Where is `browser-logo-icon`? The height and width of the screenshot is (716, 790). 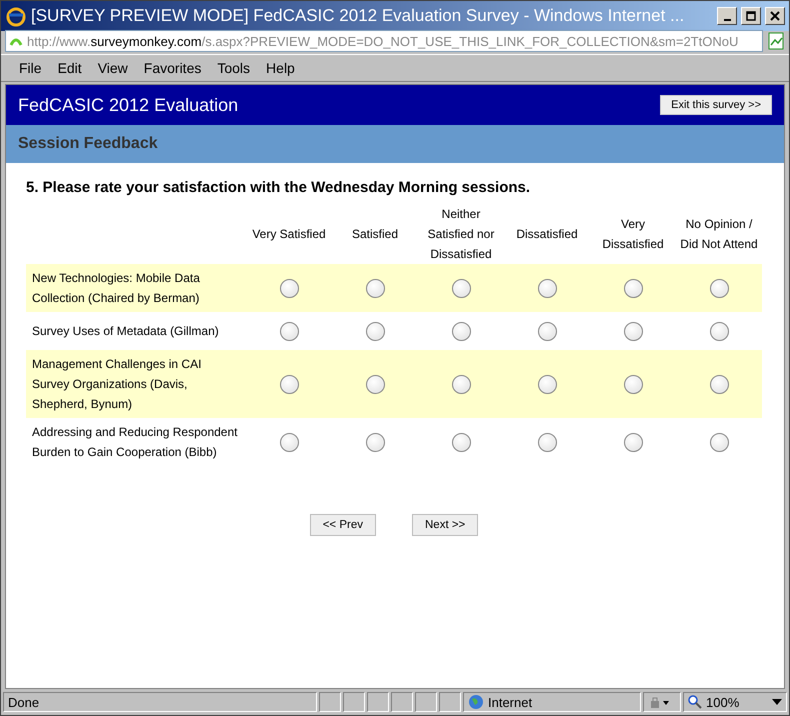
browser-logo-icon is located at coordinates (16, 16).